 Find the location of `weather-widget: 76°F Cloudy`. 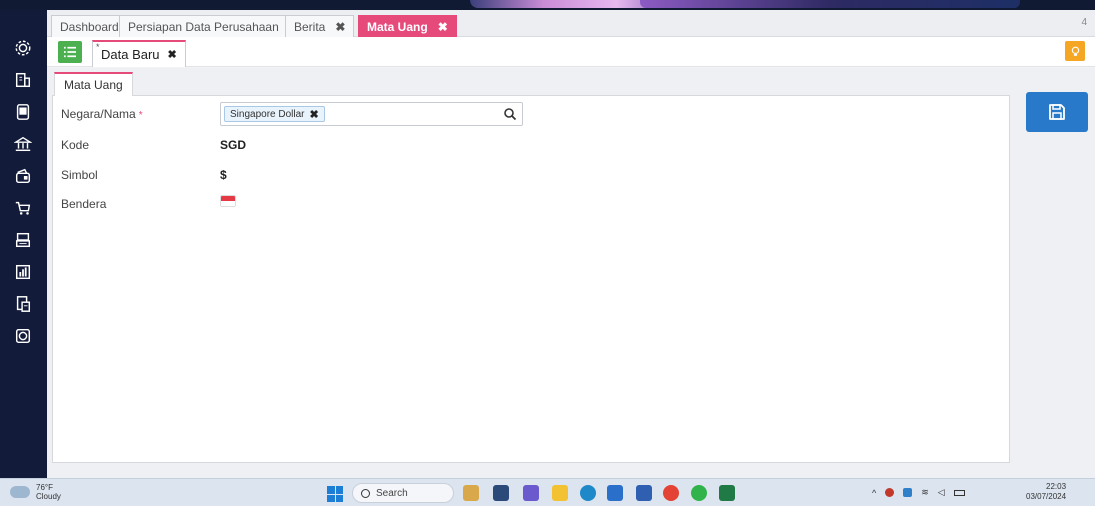

weather-widget: 76°F Cloudy is located at coordinates (35, 492).